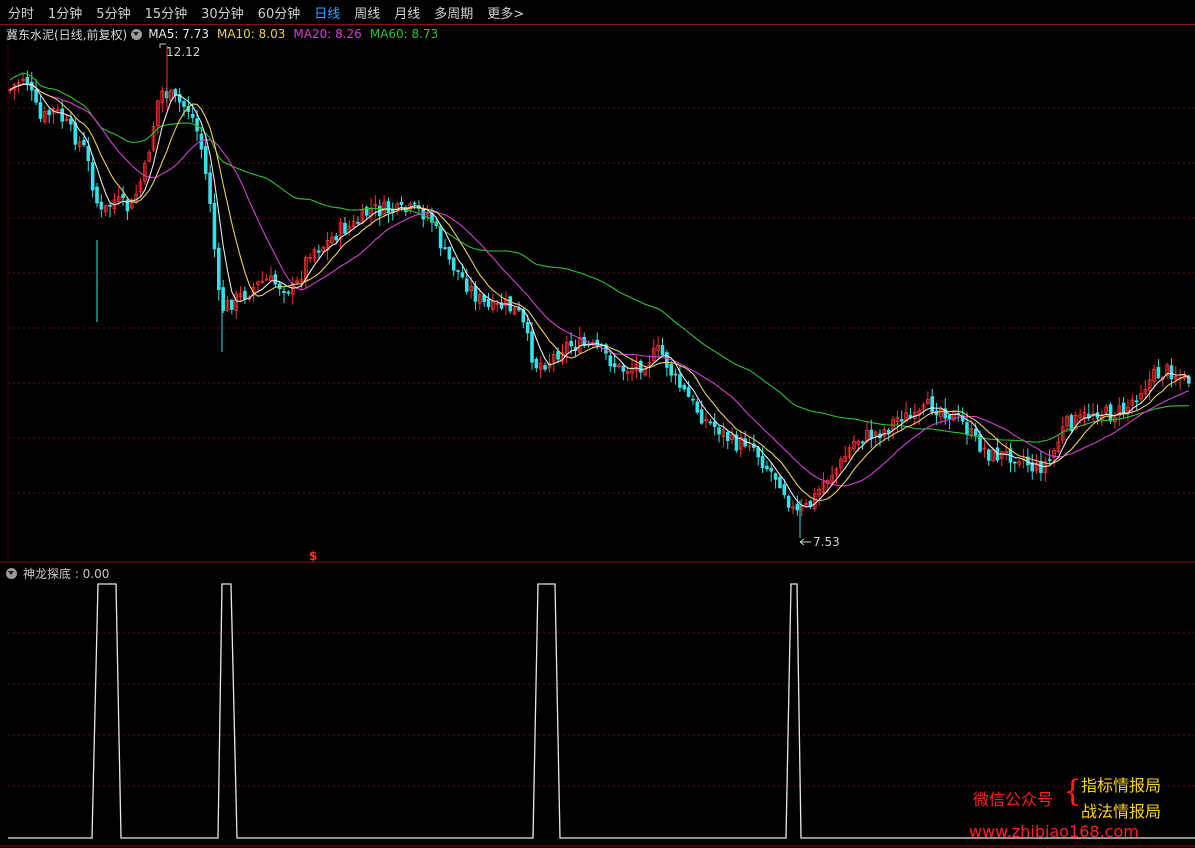 This screenshot has height=848, width=1195. What do you see at coordinates (1073, 791) in the screenshot?
I see `watermark-brace: {` at bounding box center [1073, 791].